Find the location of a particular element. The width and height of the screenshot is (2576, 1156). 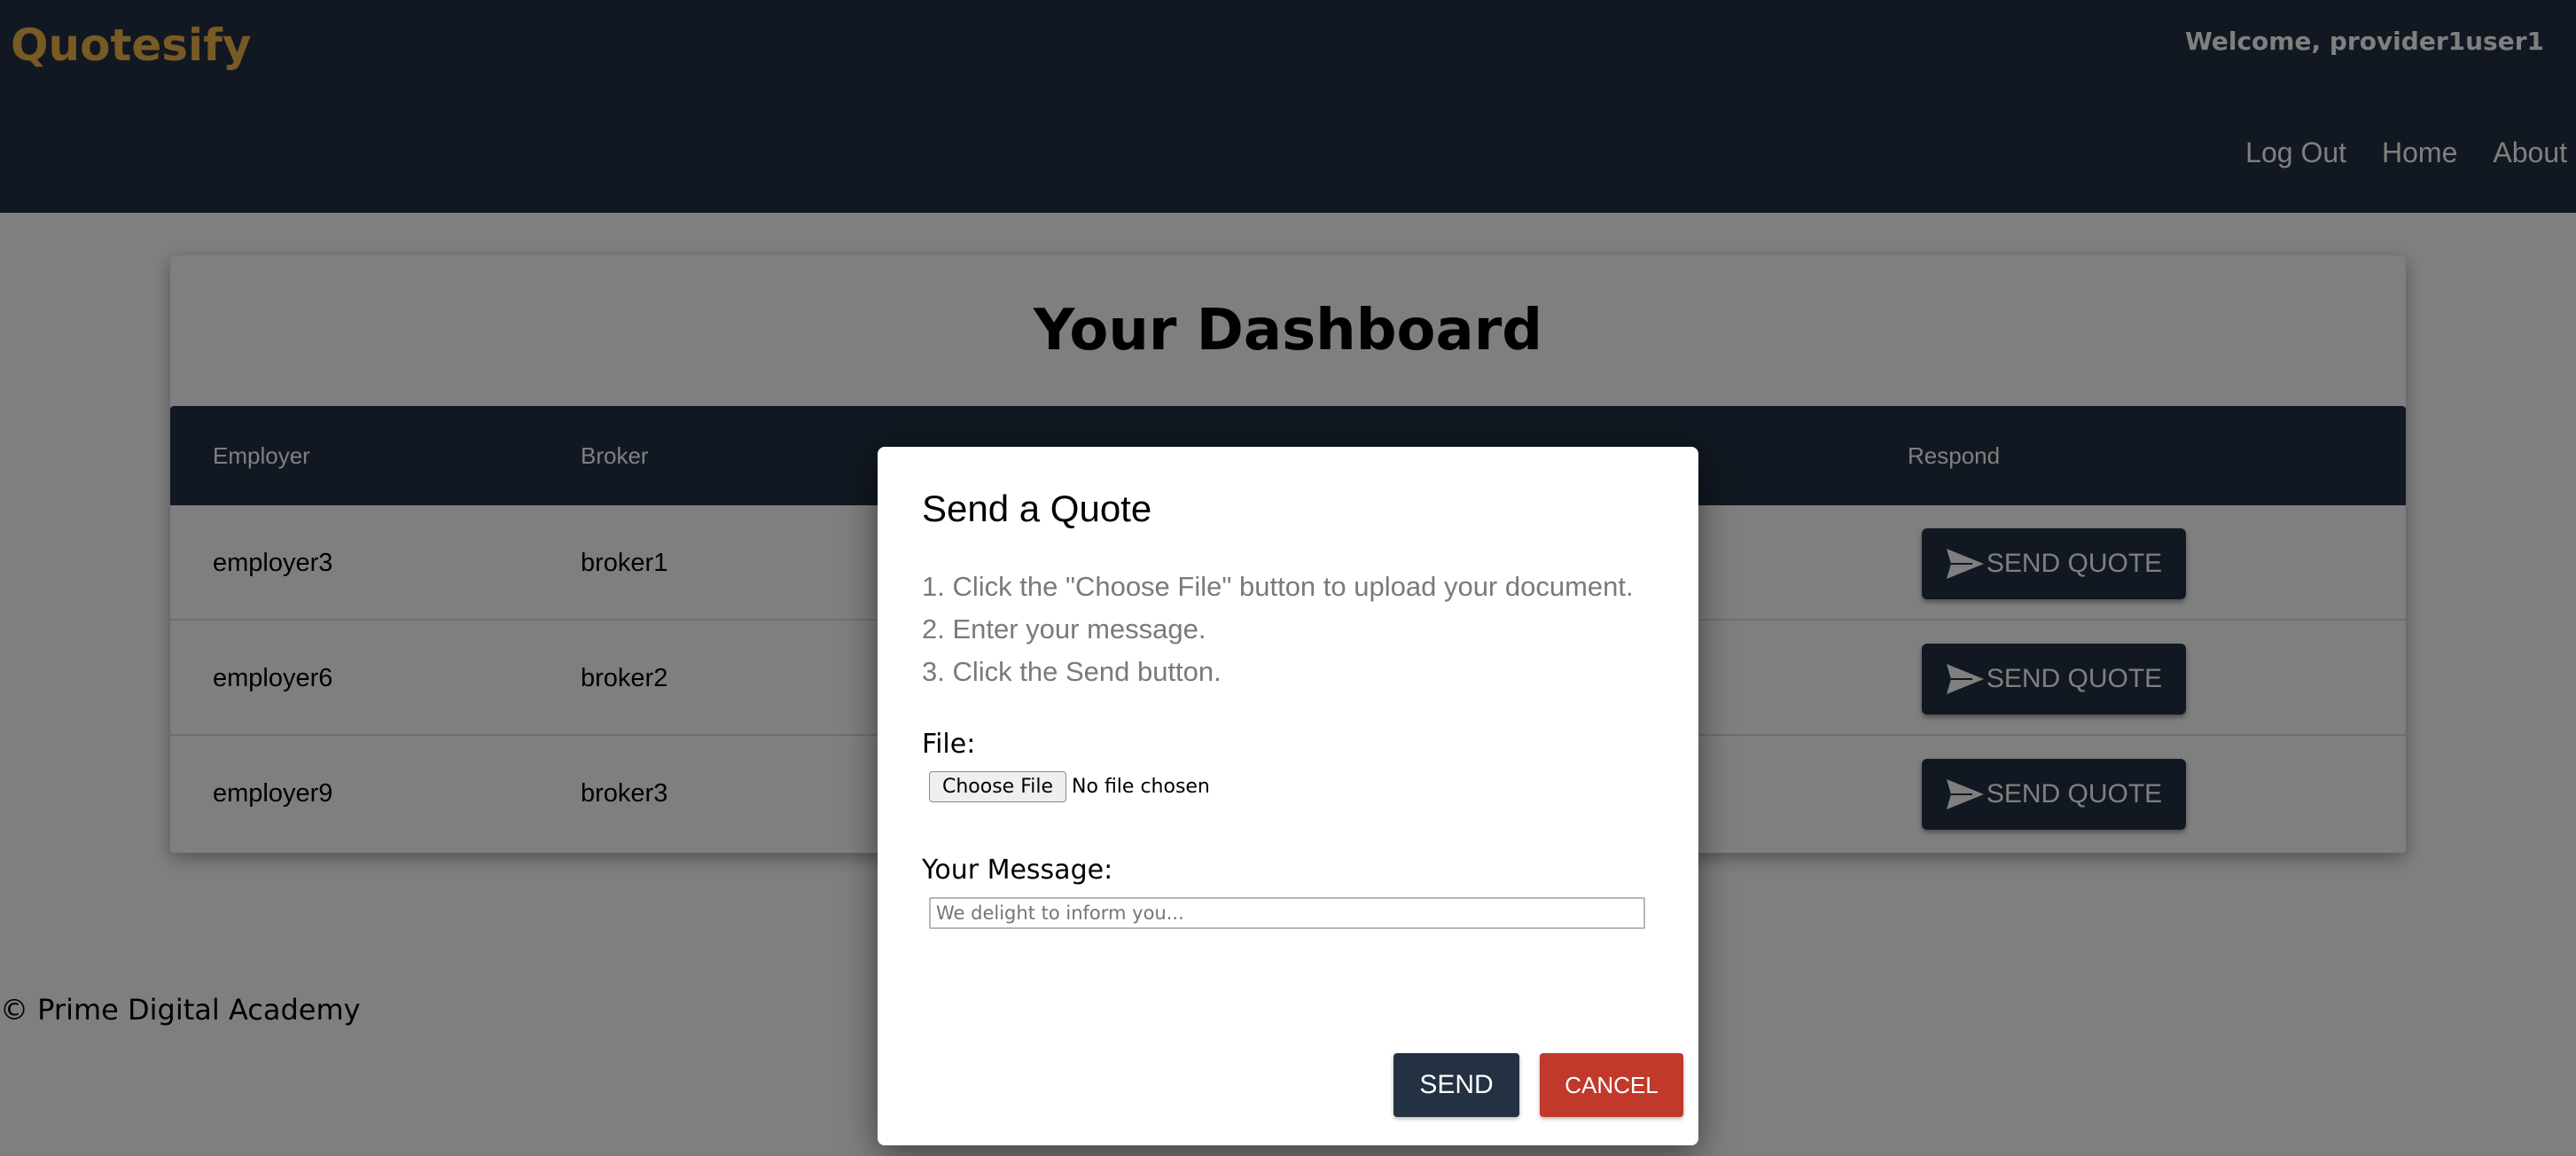

instruction-step: 2. Enter your message. is located at coordinates (1064, 628).